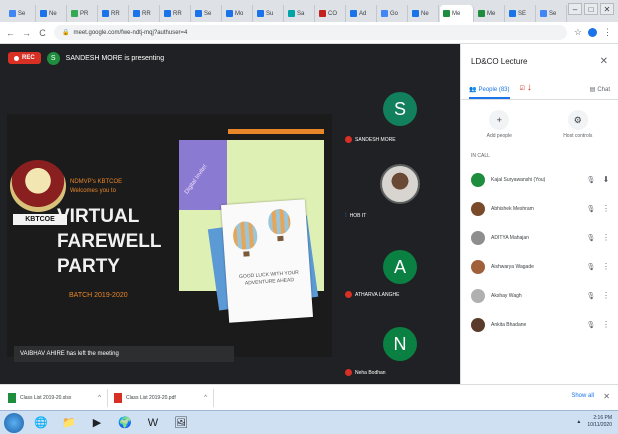  Describe the element at coordinates (41, 423) in the screenshot. I see `ie-icon: 🌐` at that location.